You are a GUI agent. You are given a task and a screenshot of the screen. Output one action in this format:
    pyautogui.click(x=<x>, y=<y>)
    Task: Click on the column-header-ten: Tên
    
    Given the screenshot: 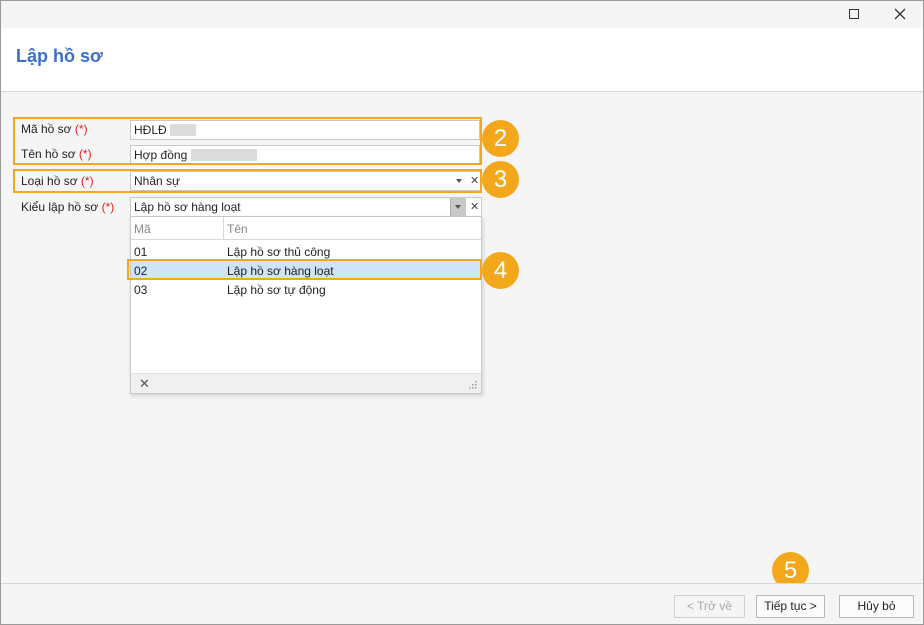 What is the action you would take?
    pyautogui.click(x=237, y=229)
    